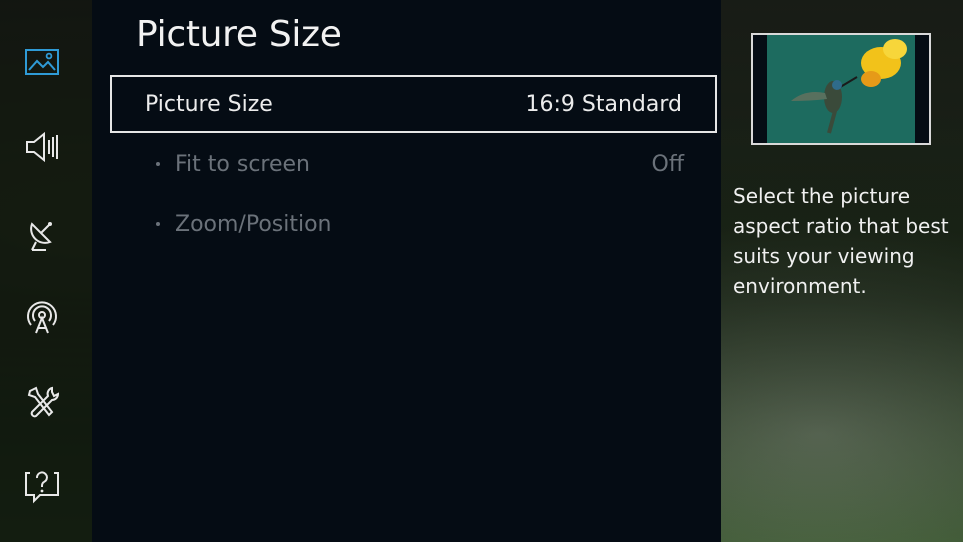 This screenshot has width=963, height=542. Describe the element at coordinates (242, 164) in the screenshot. I see `menu-item-label: Fit to screen` at that location.